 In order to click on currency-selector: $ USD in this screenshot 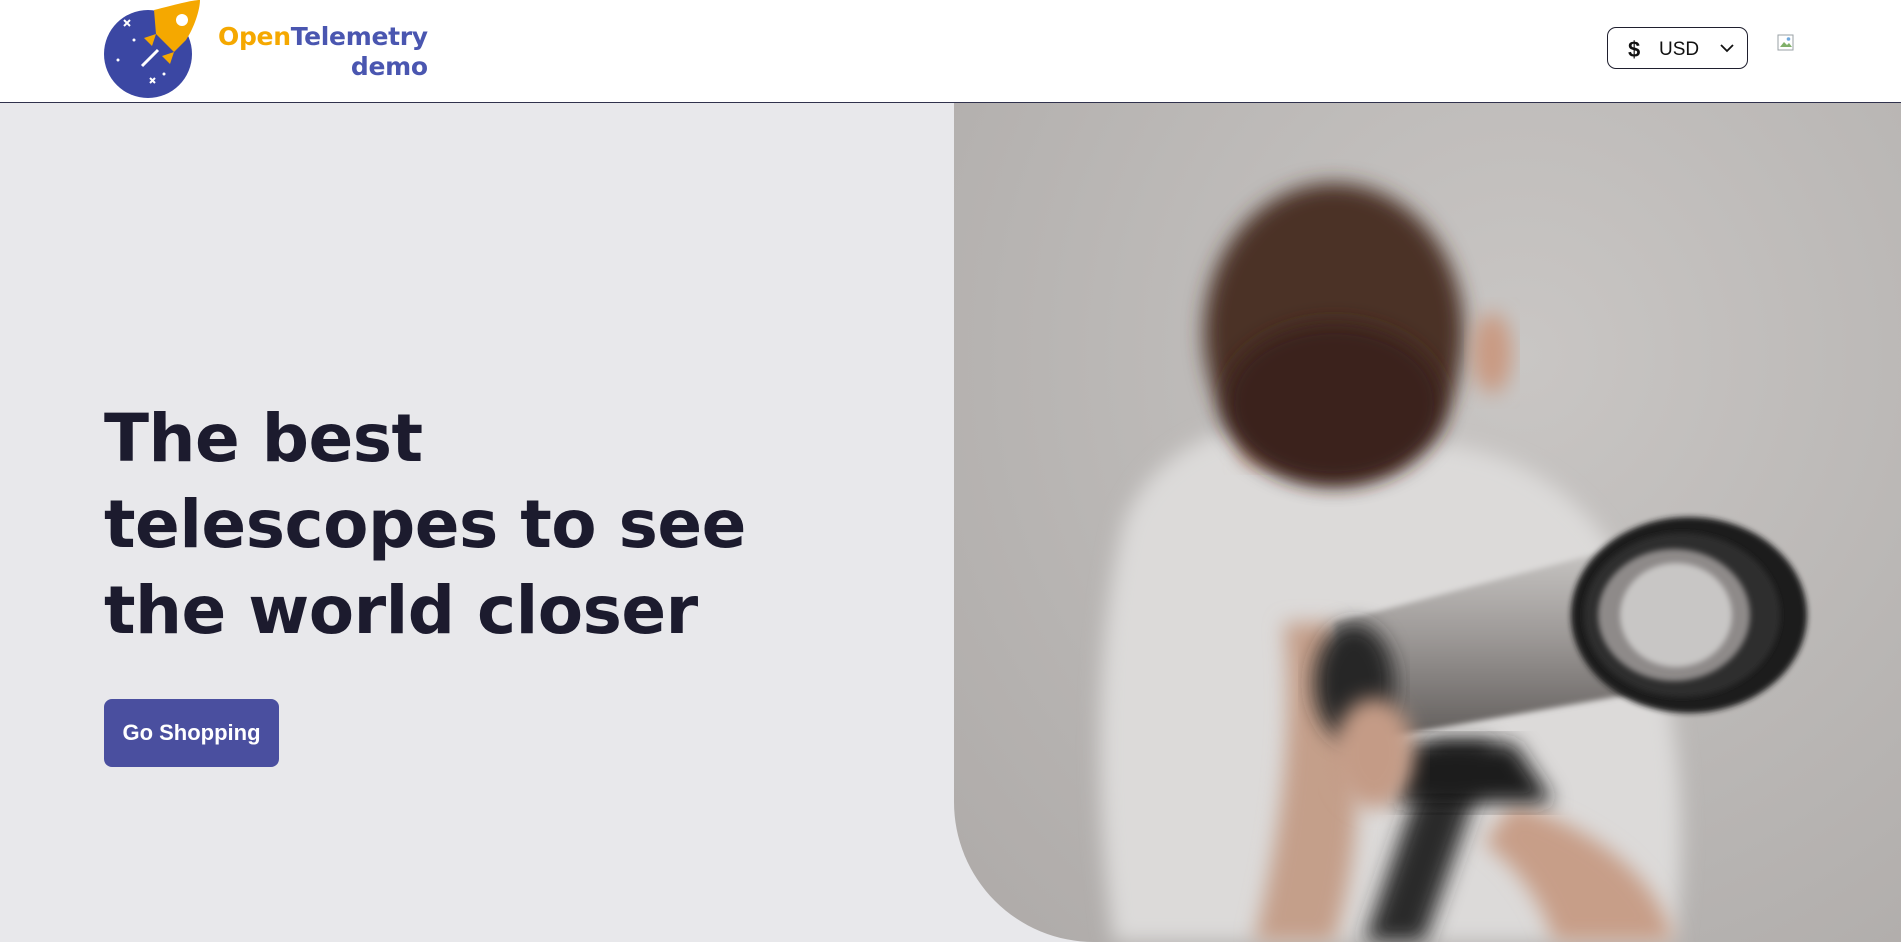, I will do `click(1677, 48)`.